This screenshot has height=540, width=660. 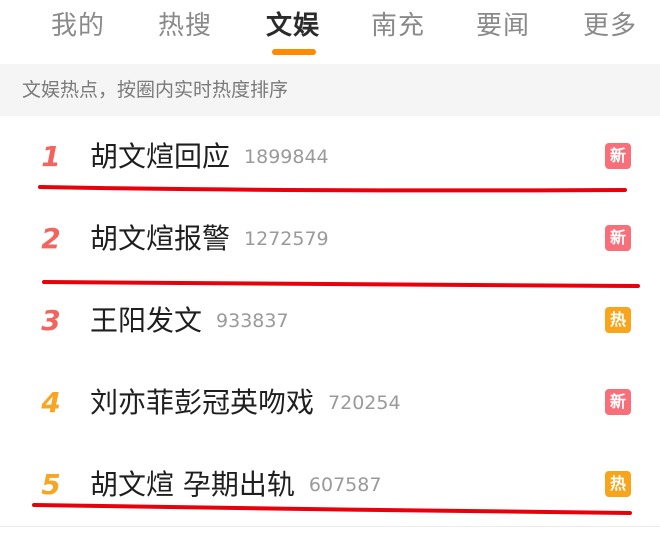 I want to click on heat-count: 1272579, so click(x=286, y=239).